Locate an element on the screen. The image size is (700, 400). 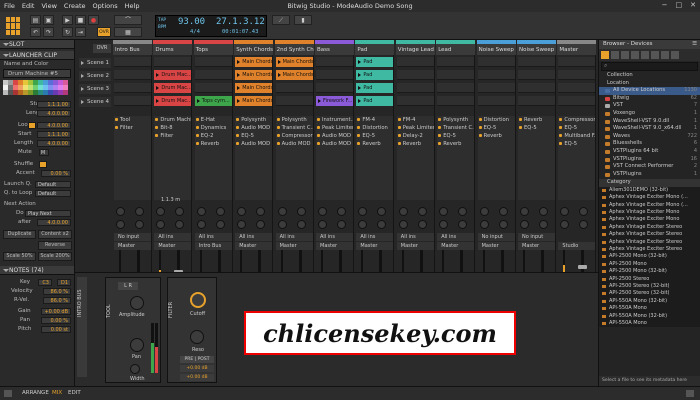
scene-3: Scene 3 is located at coordinates (95, 89).